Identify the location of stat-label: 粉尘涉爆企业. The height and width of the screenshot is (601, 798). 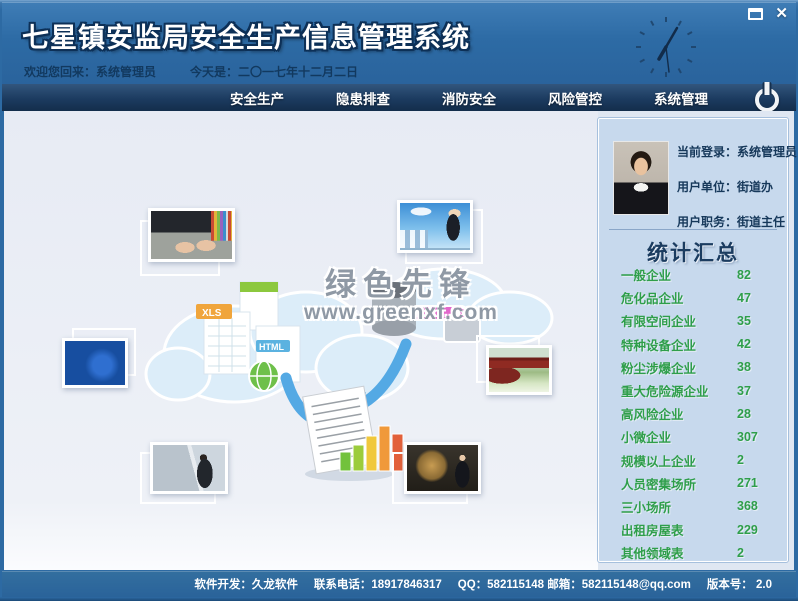
(659, 368).